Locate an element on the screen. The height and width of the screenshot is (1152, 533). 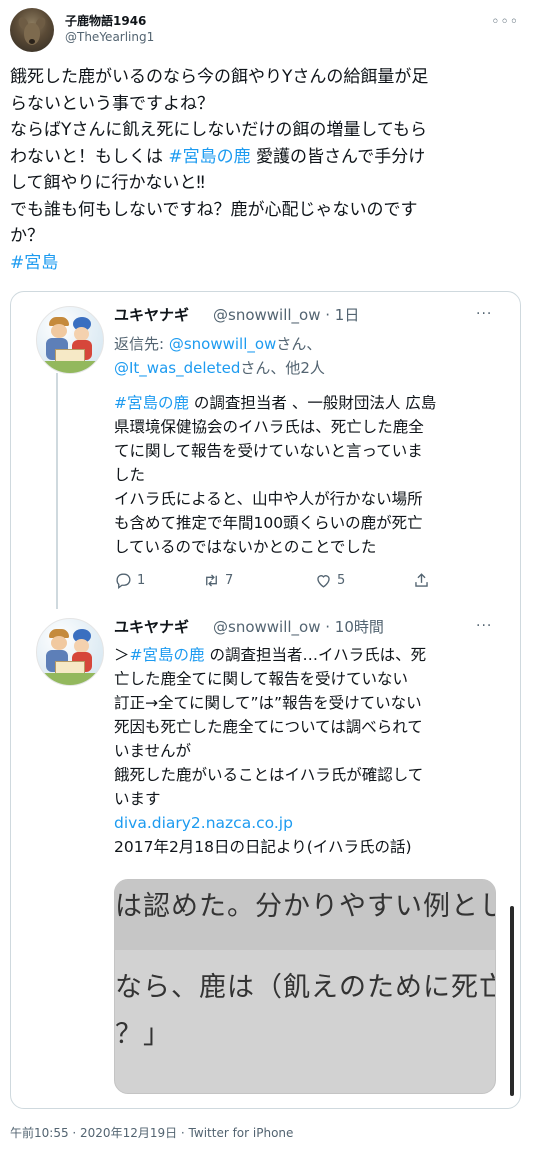
text-segment: の調査担当者…イハラ氏は、死 is located at coordinates (315, 655).